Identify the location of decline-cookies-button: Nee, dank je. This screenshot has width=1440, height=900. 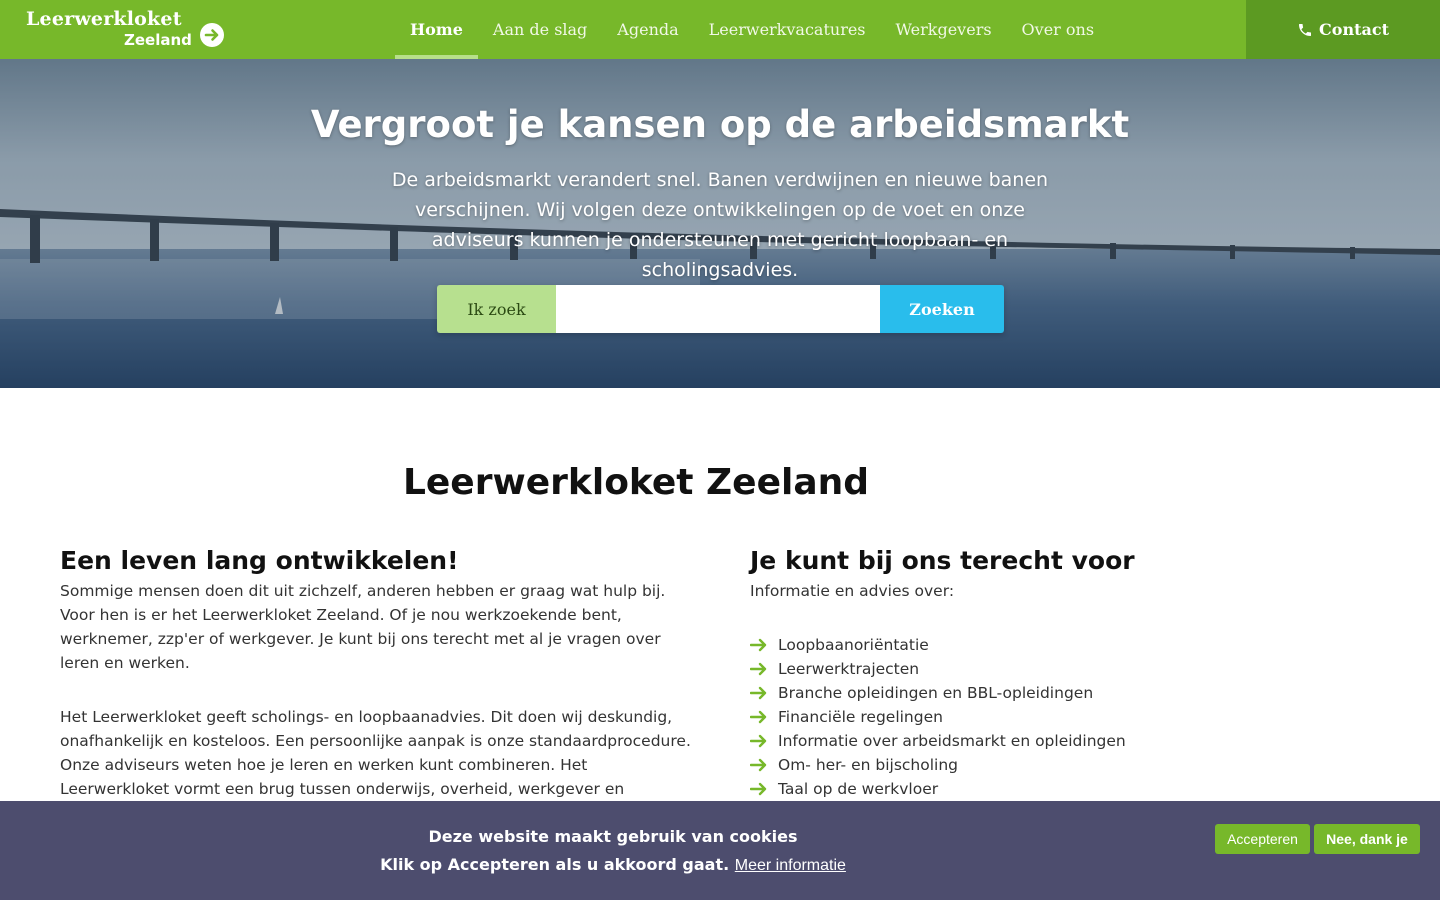
(1367, 839).